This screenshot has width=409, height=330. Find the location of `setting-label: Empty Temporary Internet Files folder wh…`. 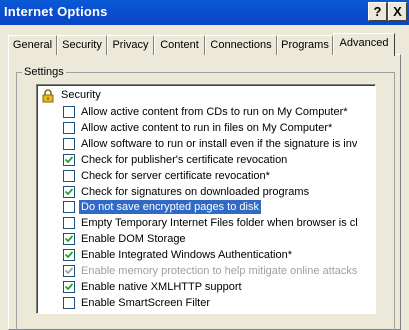

setting-label: Empty Temporary Internet Files folder wh… is located at coordinates (219, 223).